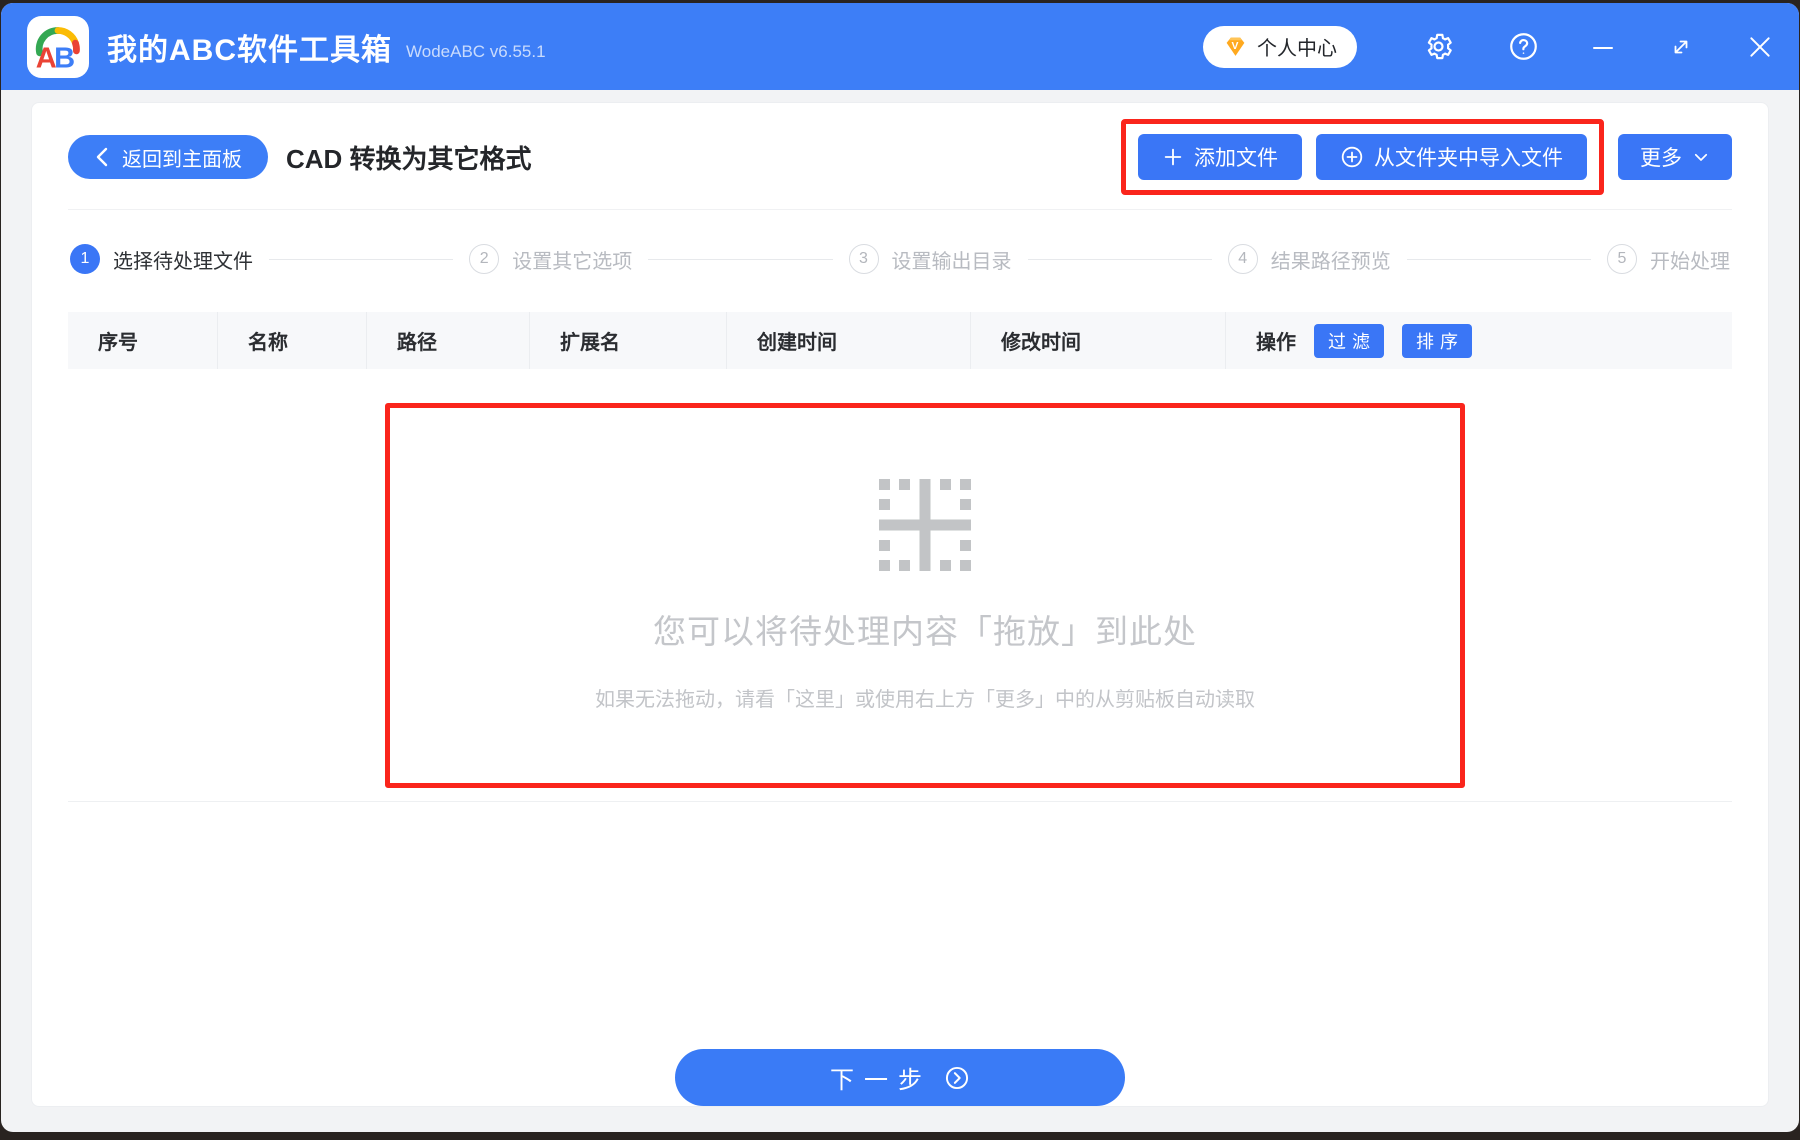 The width and height of the screenshot is (1800, 1140). Describe the element at coordinates (1276, 343) in the screenshot. I see `actions-label: 操作` at that location.